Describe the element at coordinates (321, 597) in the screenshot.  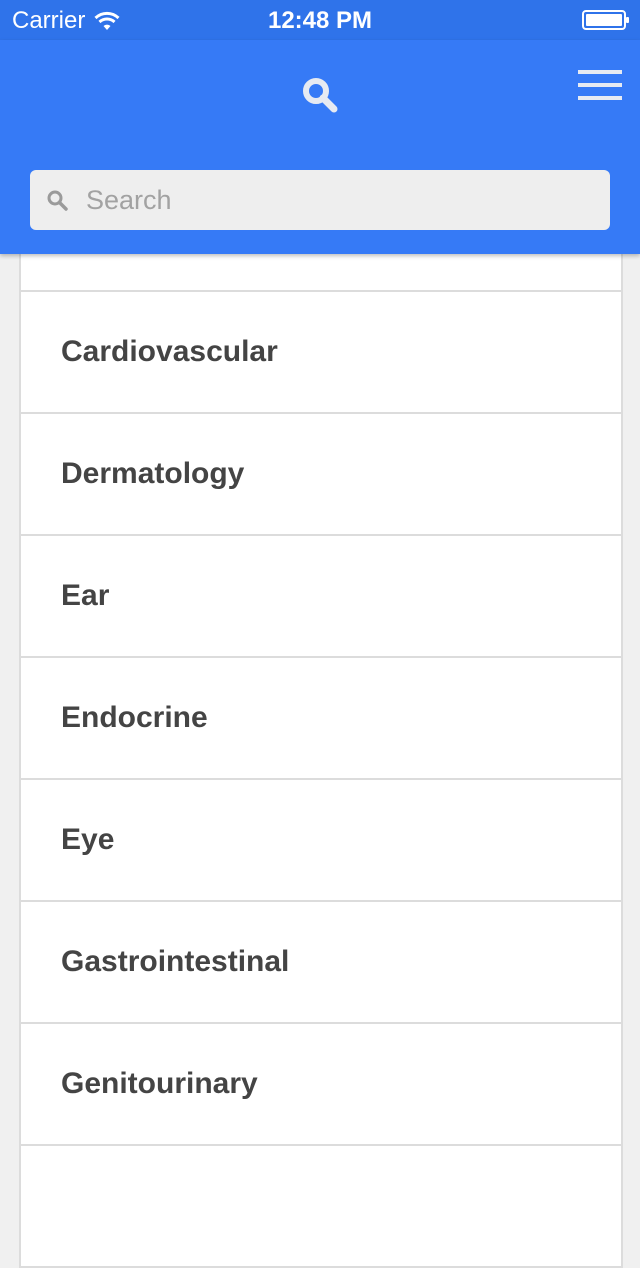
I see `list-item-ear: Ear` at that location.